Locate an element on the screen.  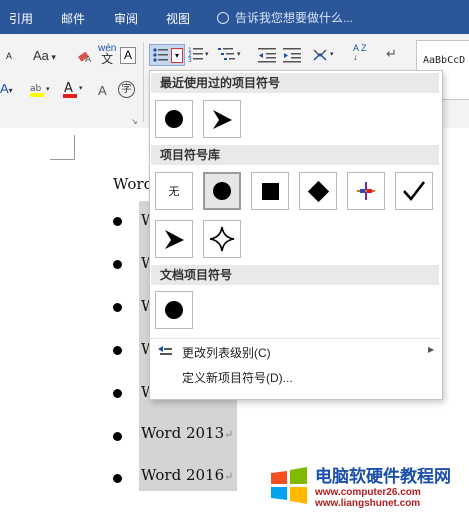
watermark-title: 电脑软硬件教程网 is located at coordinates (383, 476).